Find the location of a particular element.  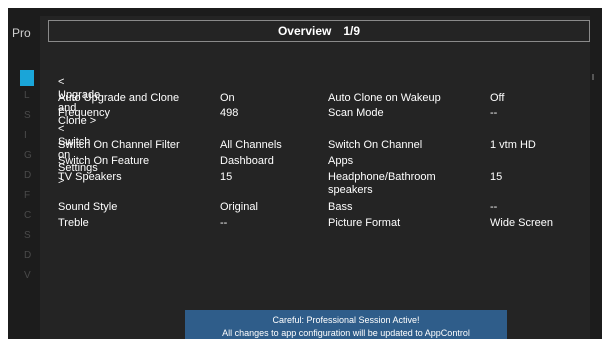

setting-label: Sound Style is located at coordinates (88, 207).